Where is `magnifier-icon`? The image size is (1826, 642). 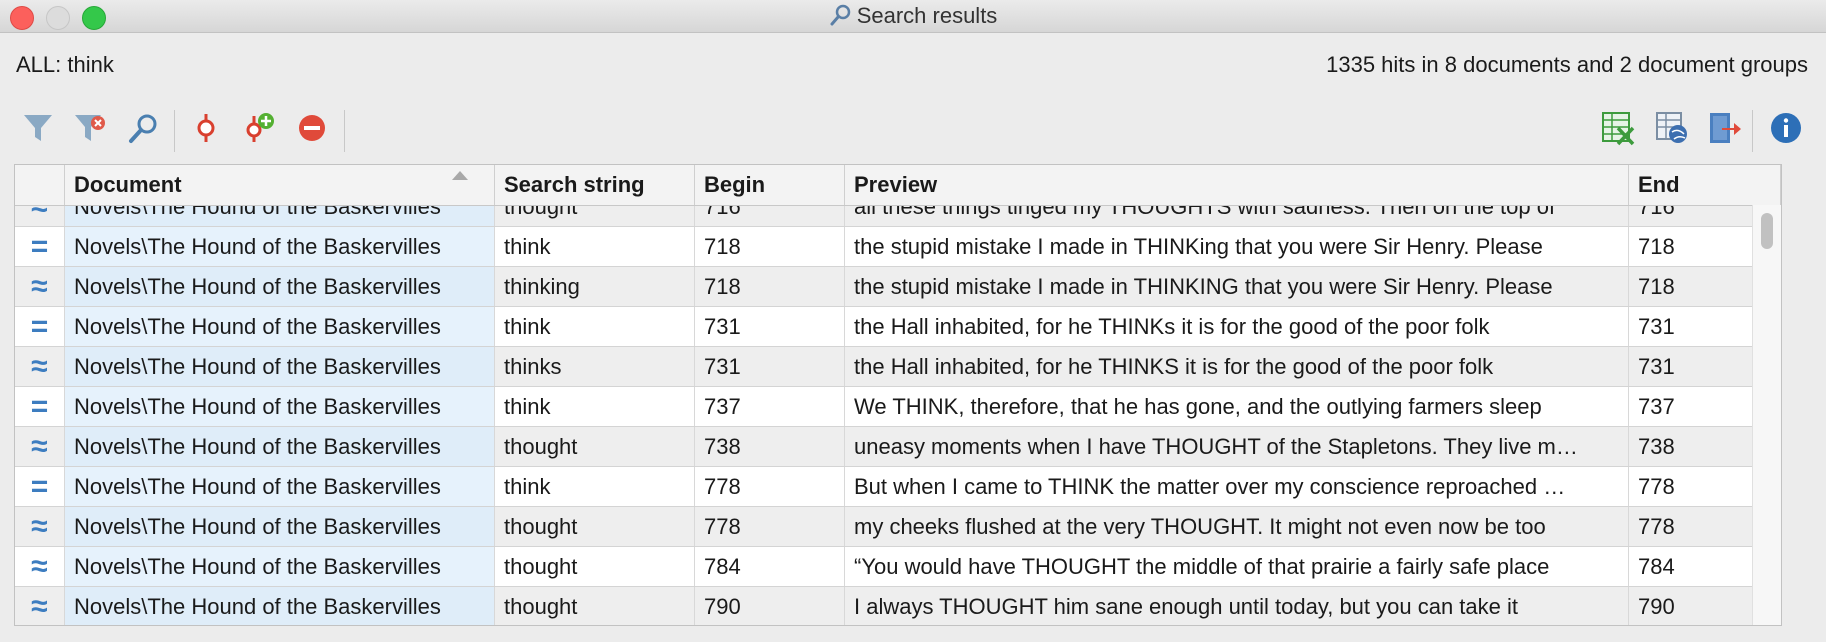 magnifier-icon is located at coordinates (840, 15).